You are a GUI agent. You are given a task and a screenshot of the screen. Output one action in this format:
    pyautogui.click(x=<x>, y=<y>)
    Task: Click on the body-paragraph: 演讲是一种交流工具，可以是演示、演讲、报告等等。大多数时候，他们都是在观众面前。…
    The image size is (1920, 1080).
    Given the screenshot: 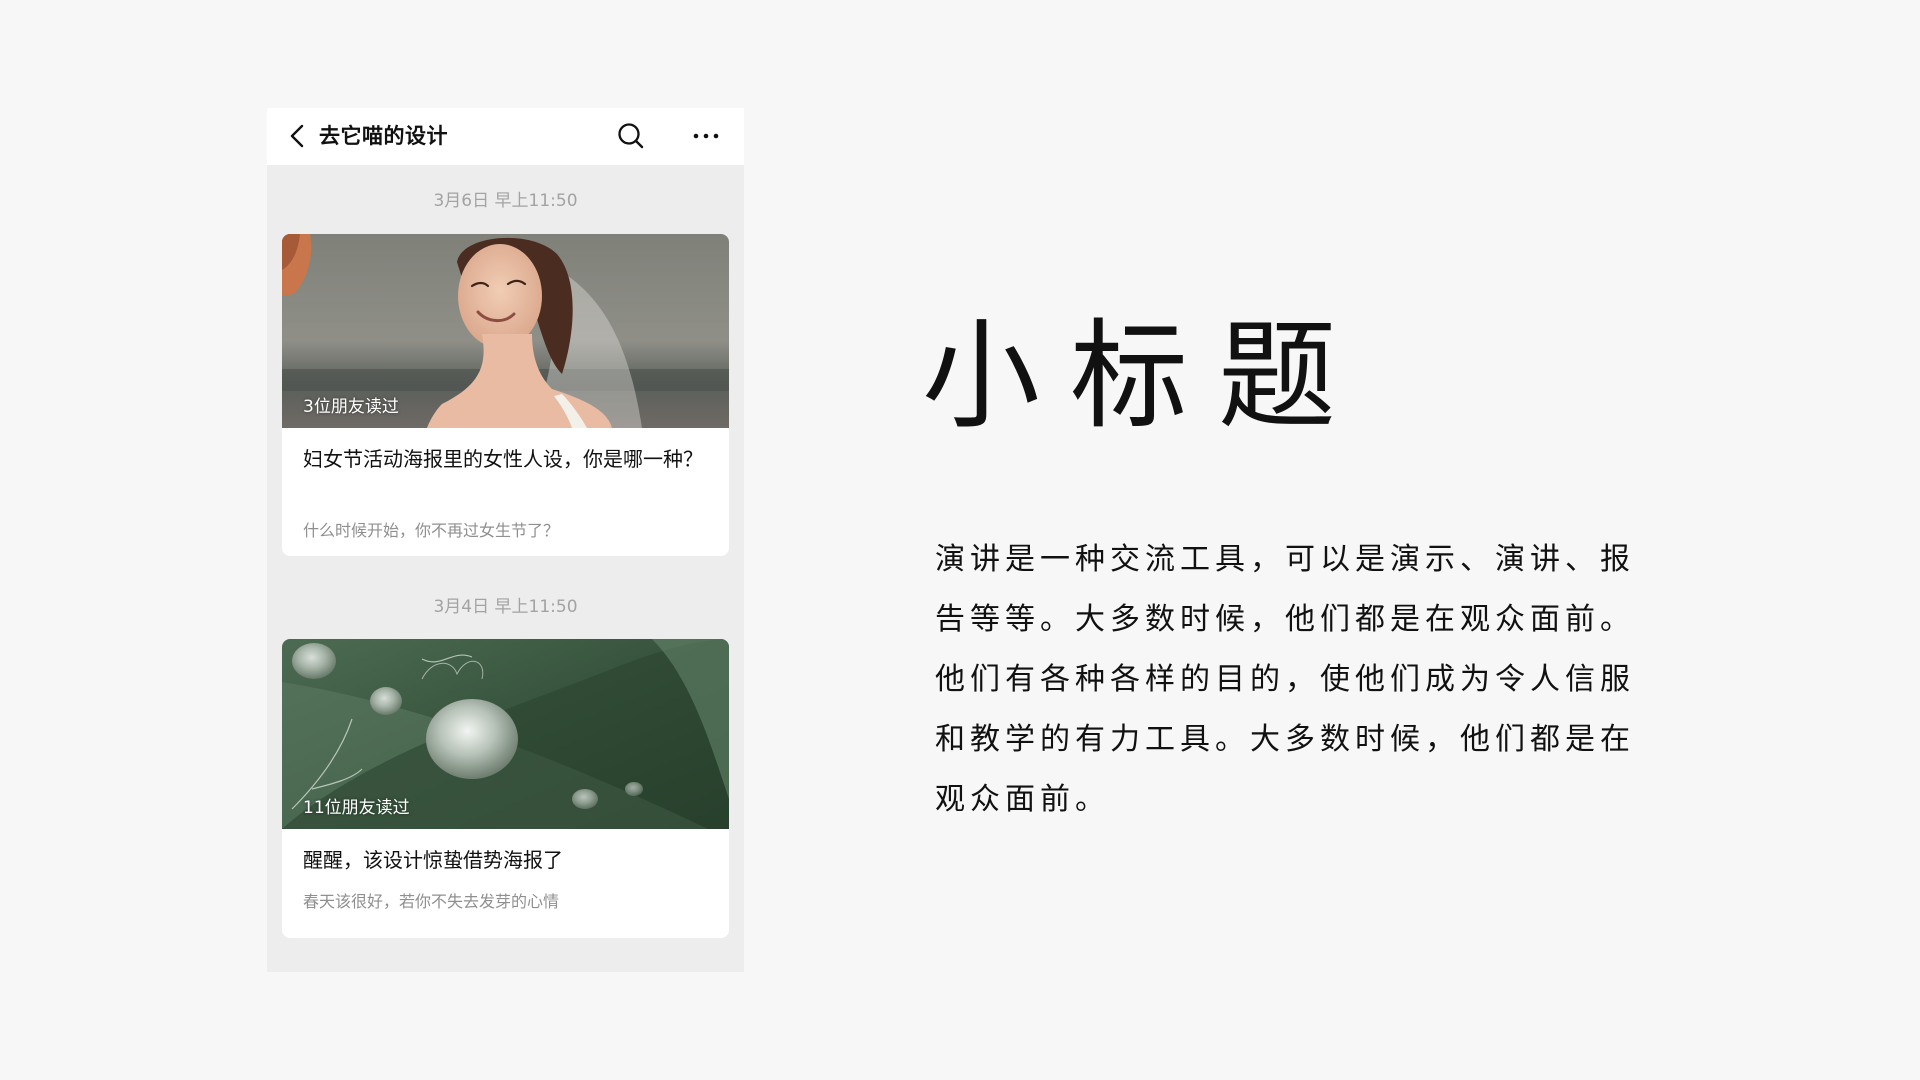 What is the action you would take?
    pyautogui.click(x=1285, y=679)
    